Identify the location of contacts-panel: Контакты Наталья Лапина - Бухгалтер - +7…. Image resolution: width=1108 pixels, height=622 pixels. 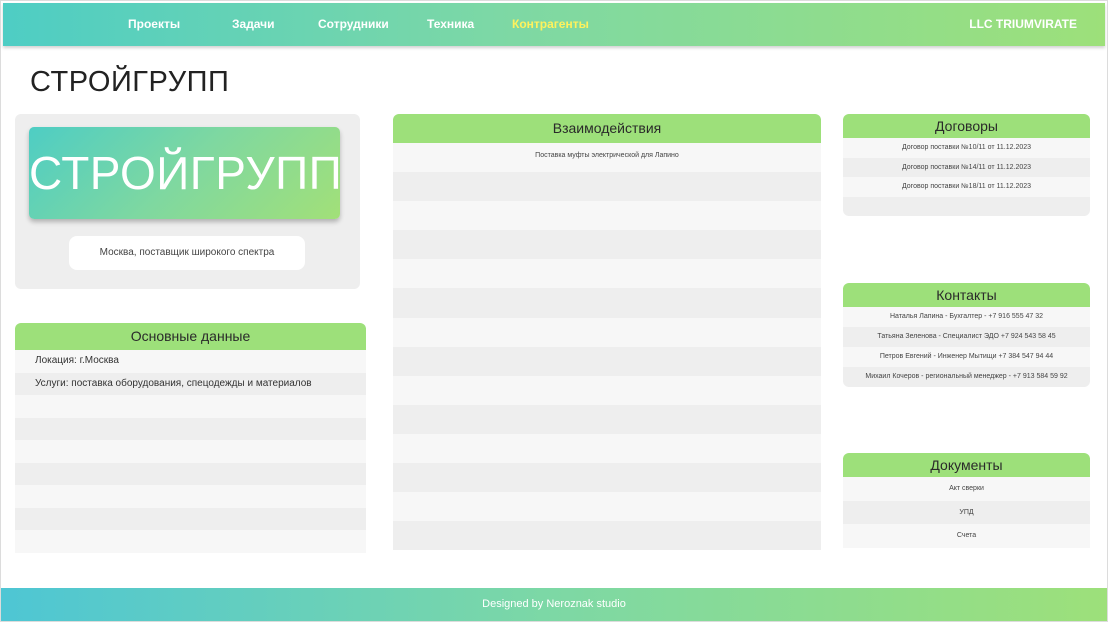
(966, 335).